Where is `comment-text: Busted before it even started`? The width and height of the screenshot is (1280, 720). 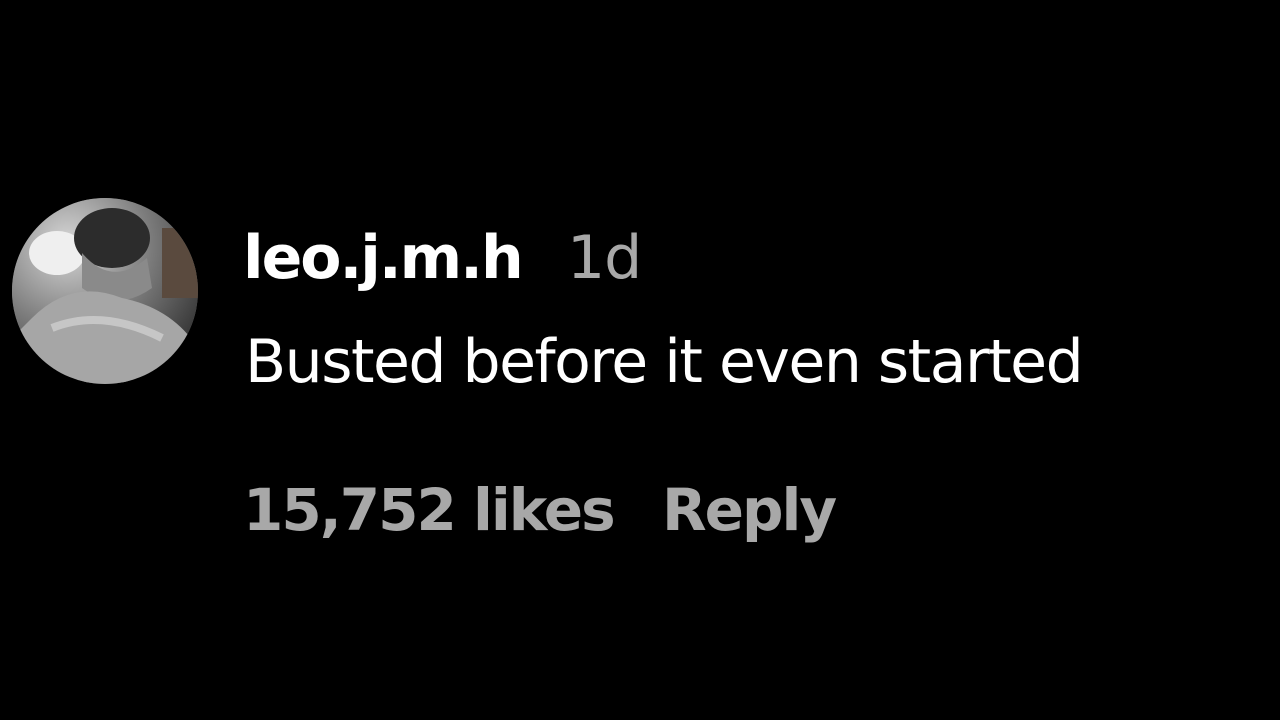
comment-text: Busted before it even started is located at coordinates (664, 362).